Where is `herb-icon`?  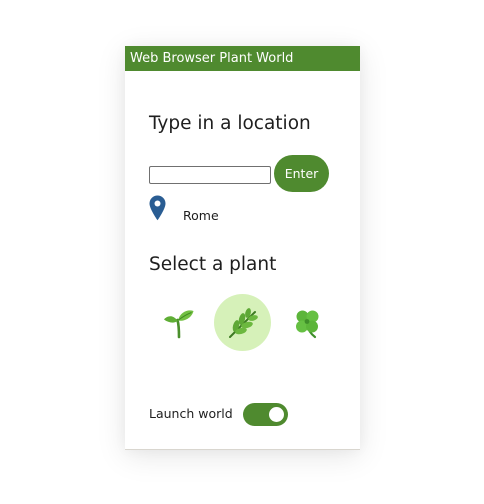 herb-icon is located at coordinates (243, 323).